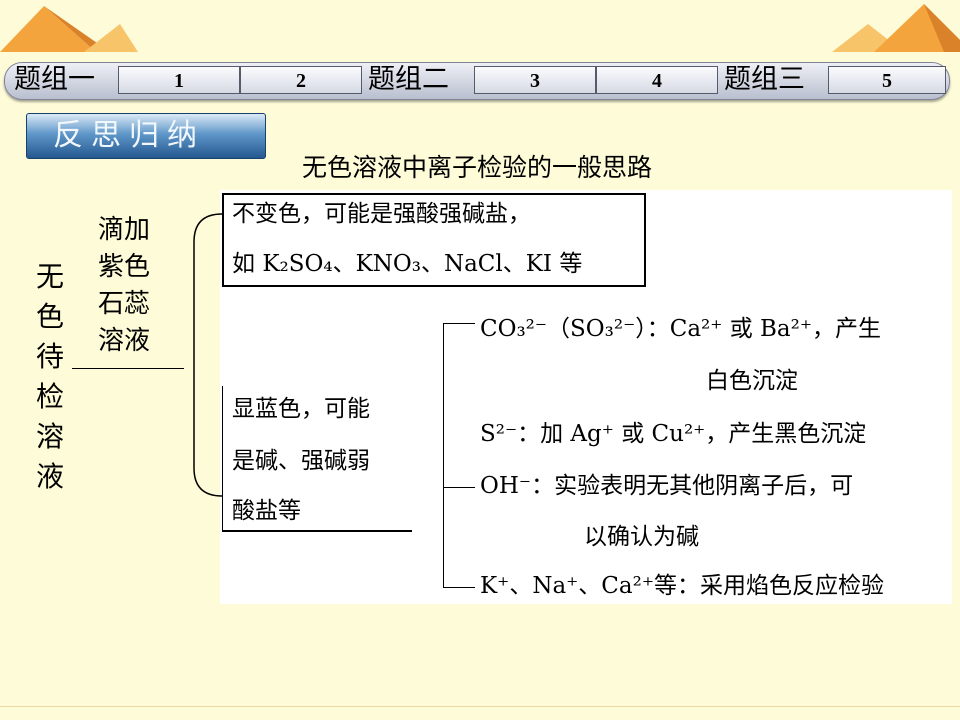 Image resolution: width=960 pixels, height=720 pixels. I want to click on reflection-summary-banner: 反思归纳, so click(146, 136).